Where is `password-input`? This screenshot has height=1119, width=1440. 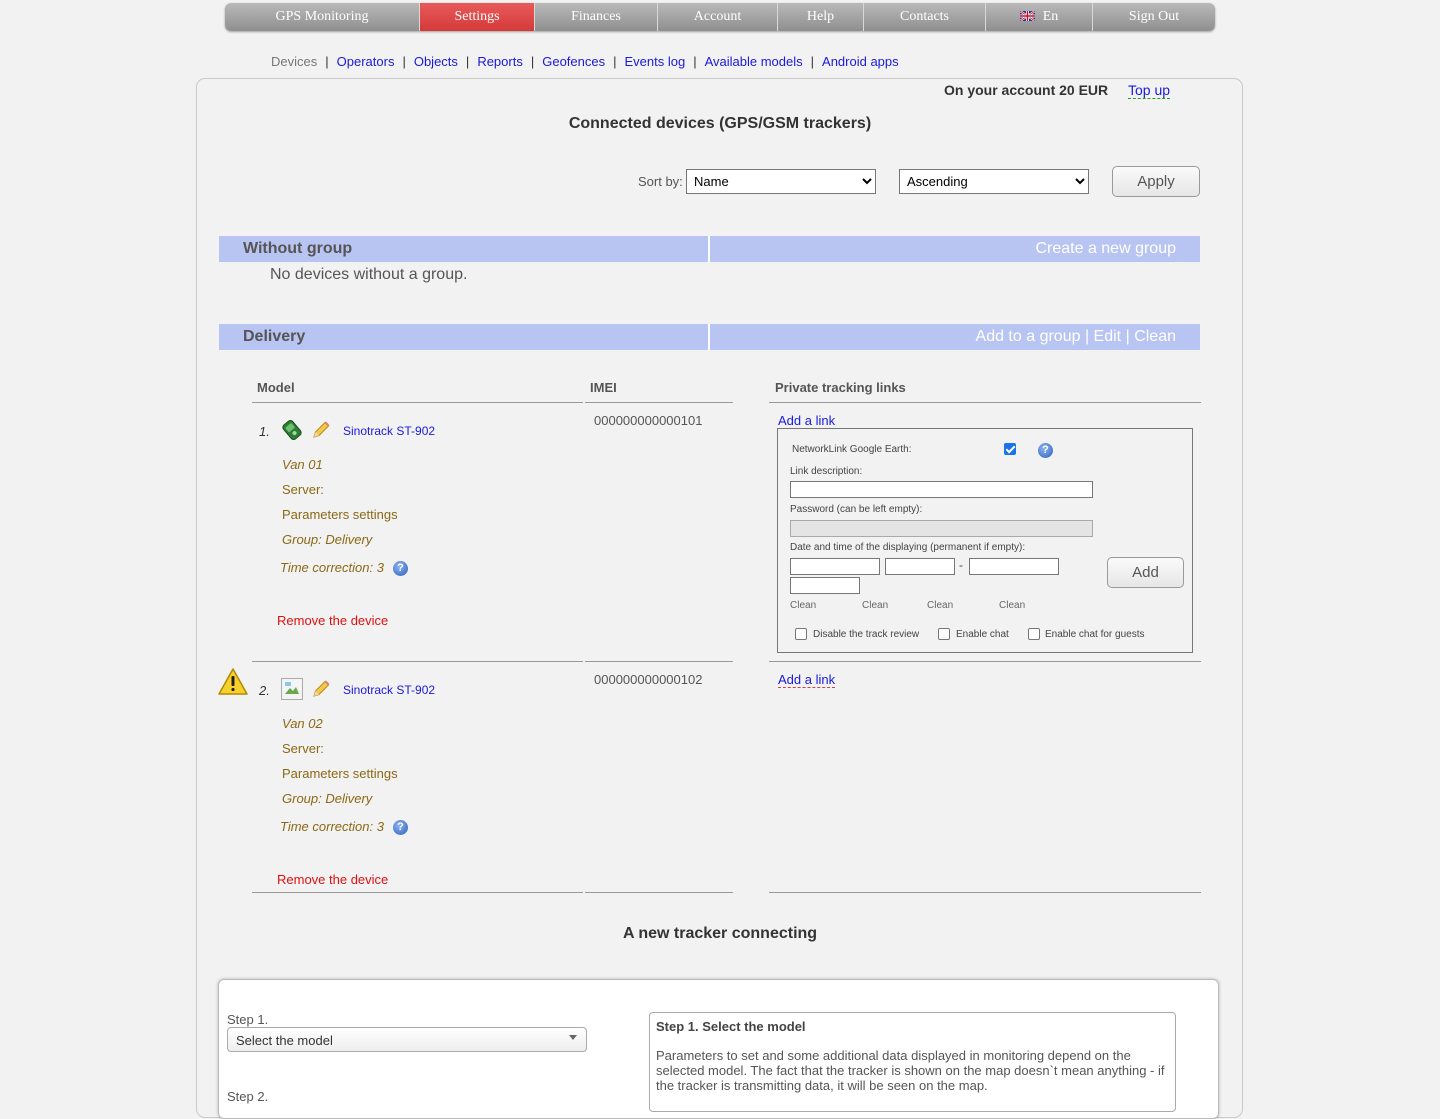
password-input is located at coordinates (941, 528).